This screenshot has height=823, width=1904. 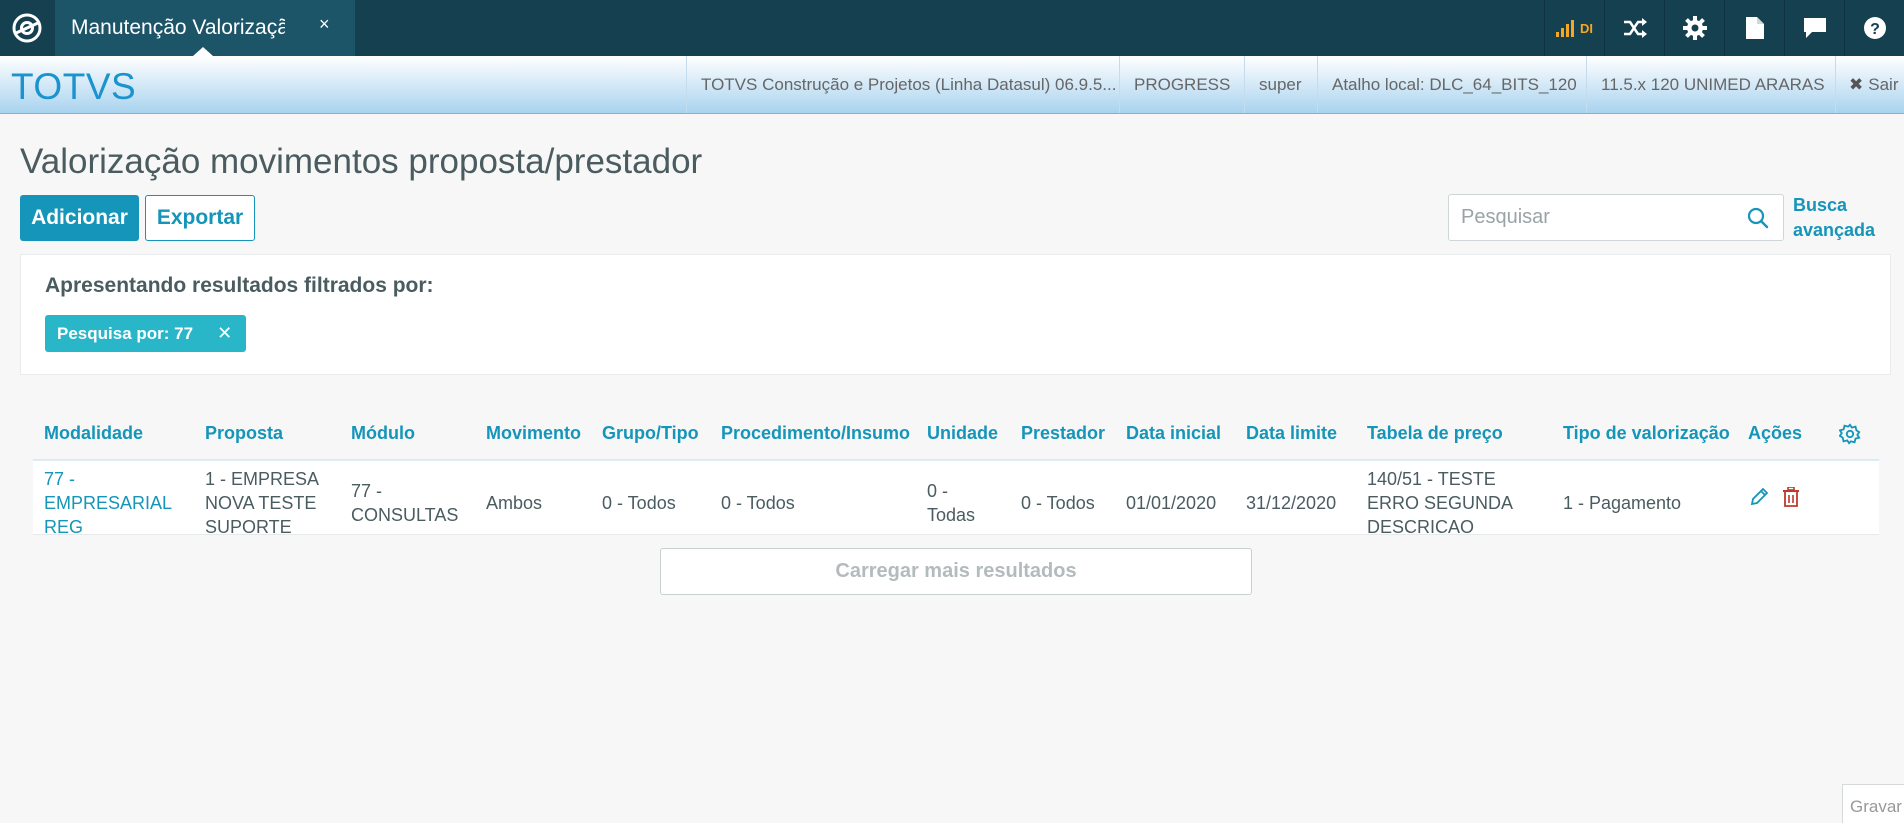 What do you see at coordinates (244, 433) in the screenshot?
I see `column-header: Proposta` at bounding box center [244, 433].